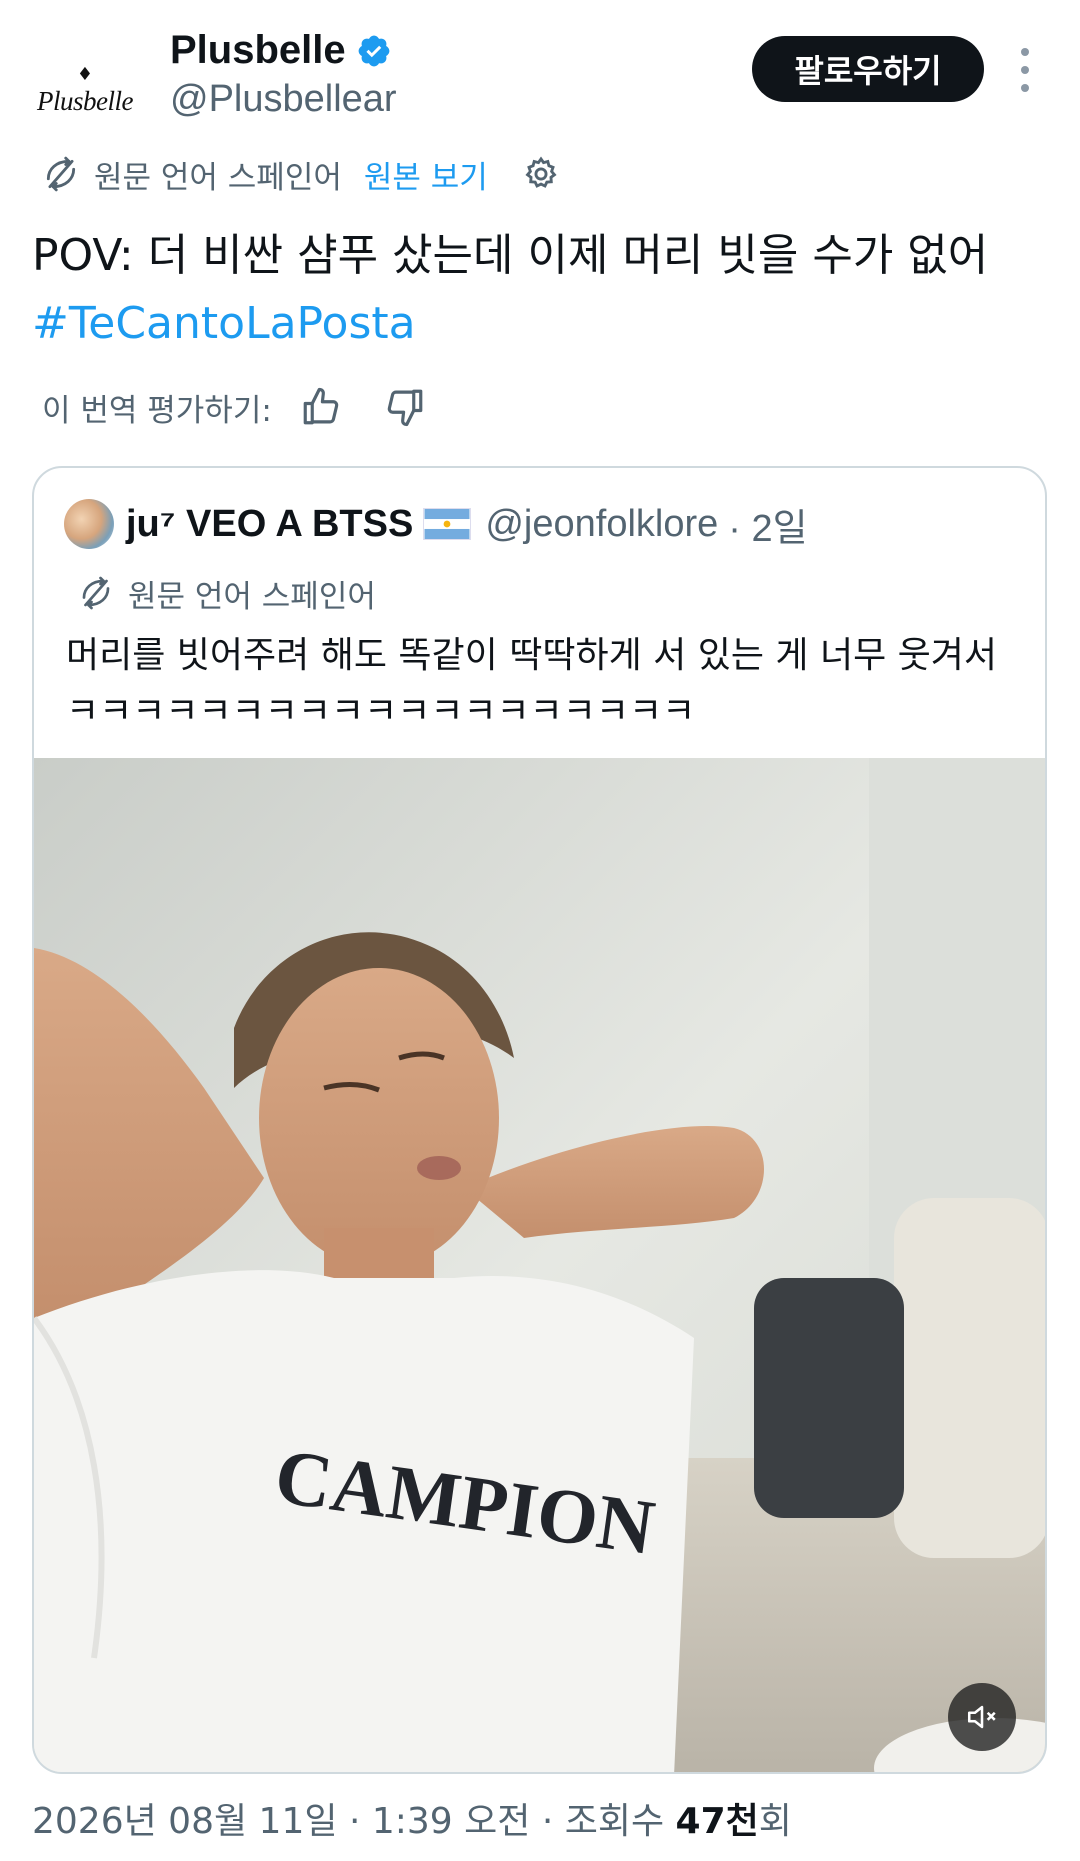  I want to click on tweet-date: 2026년 08월 11일, so click(185, 1821).